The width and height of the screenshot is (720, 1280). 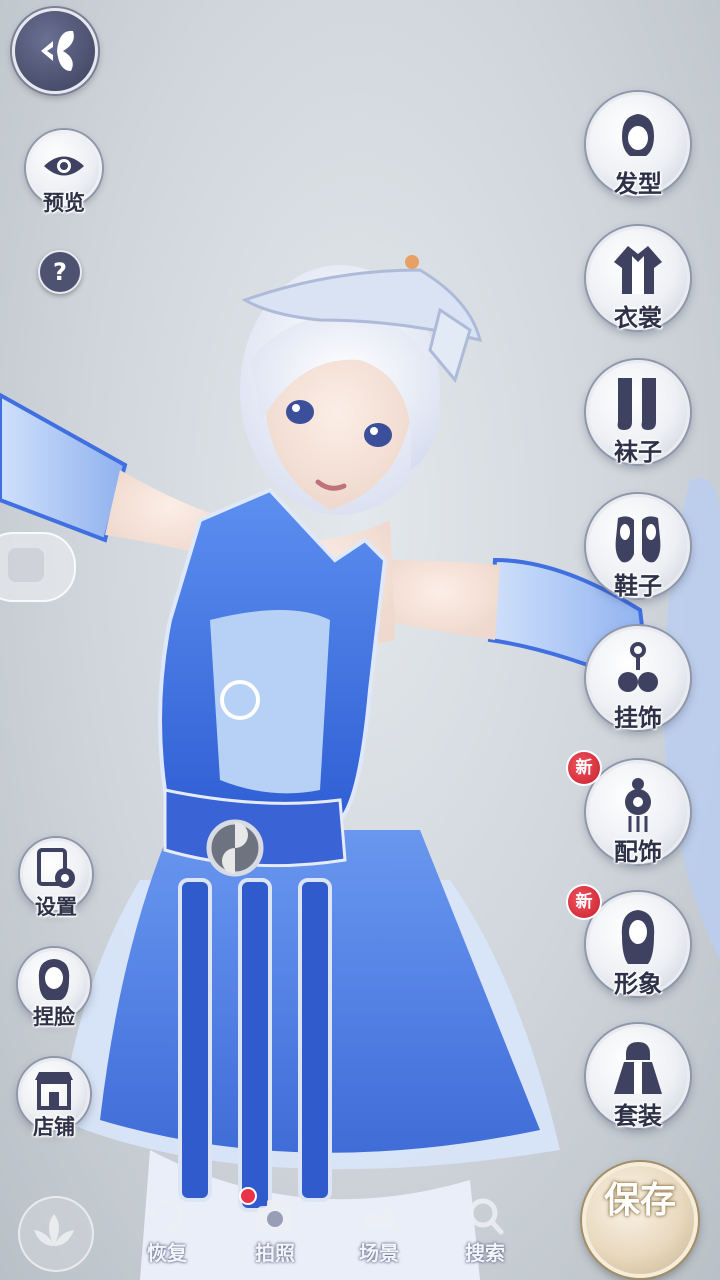 What do you see at coordinates (638, 1115) in the screenshot?
I see `outfit-set-label: 套装` at bounding box center [638, 1115].